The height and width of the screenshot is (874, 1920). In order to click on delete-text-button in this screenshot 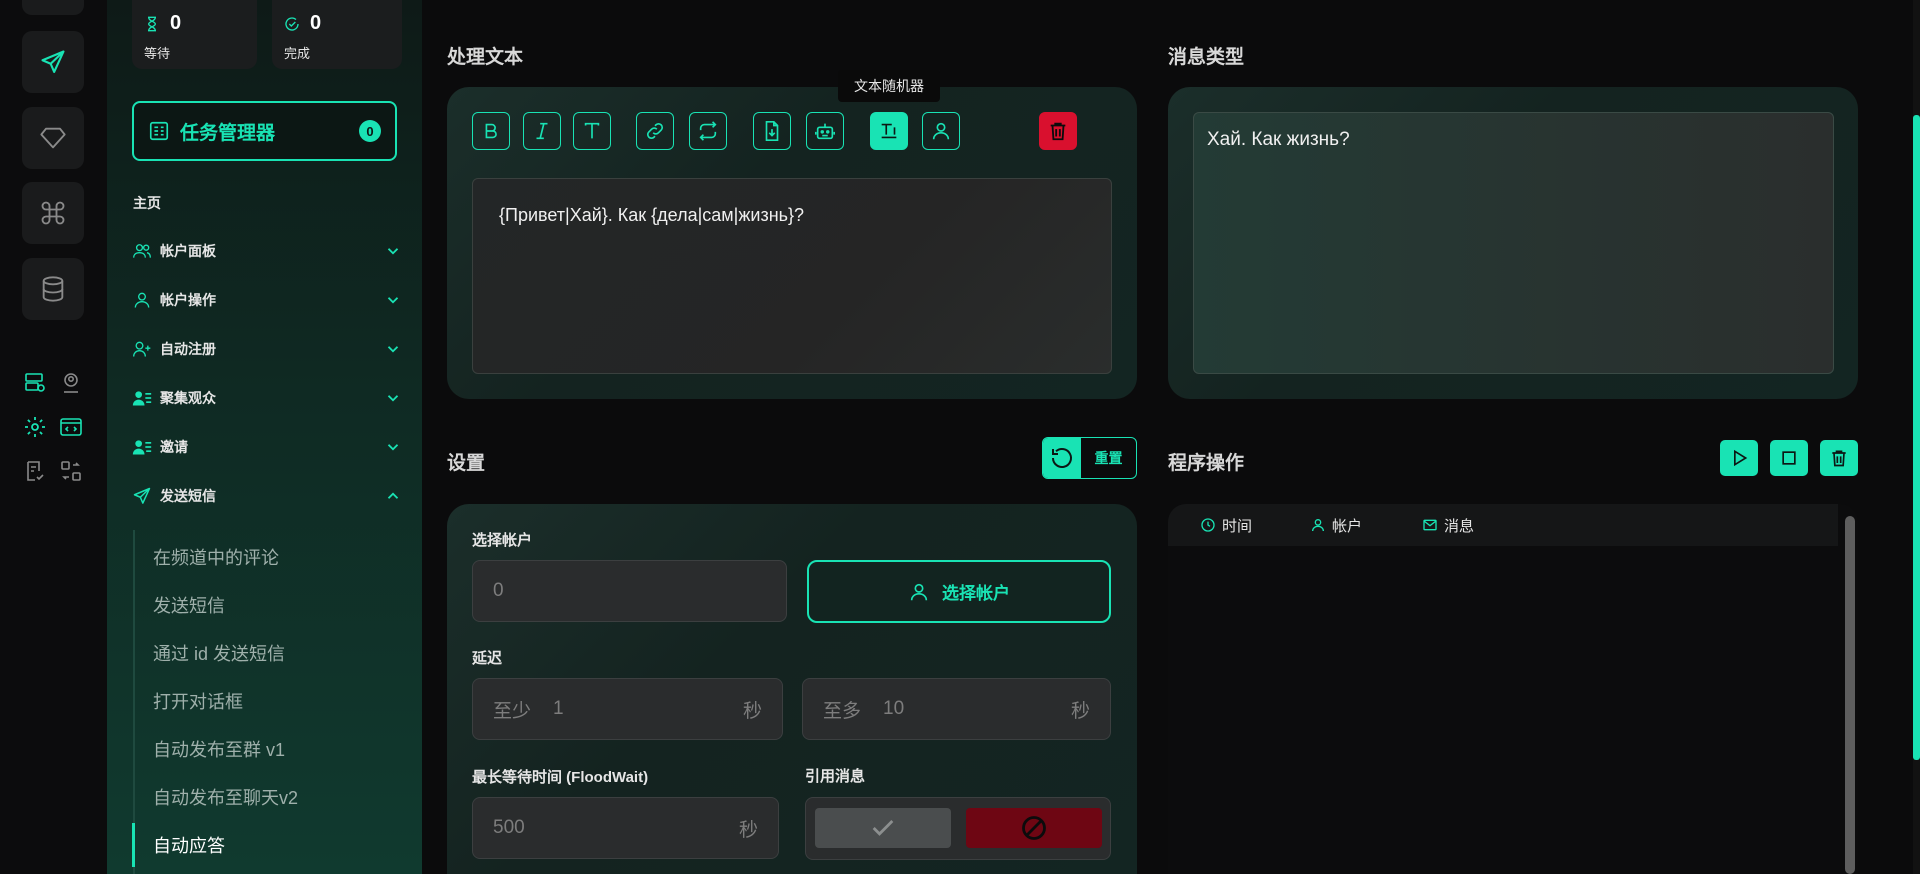, I will do `click(1058, 131)`.